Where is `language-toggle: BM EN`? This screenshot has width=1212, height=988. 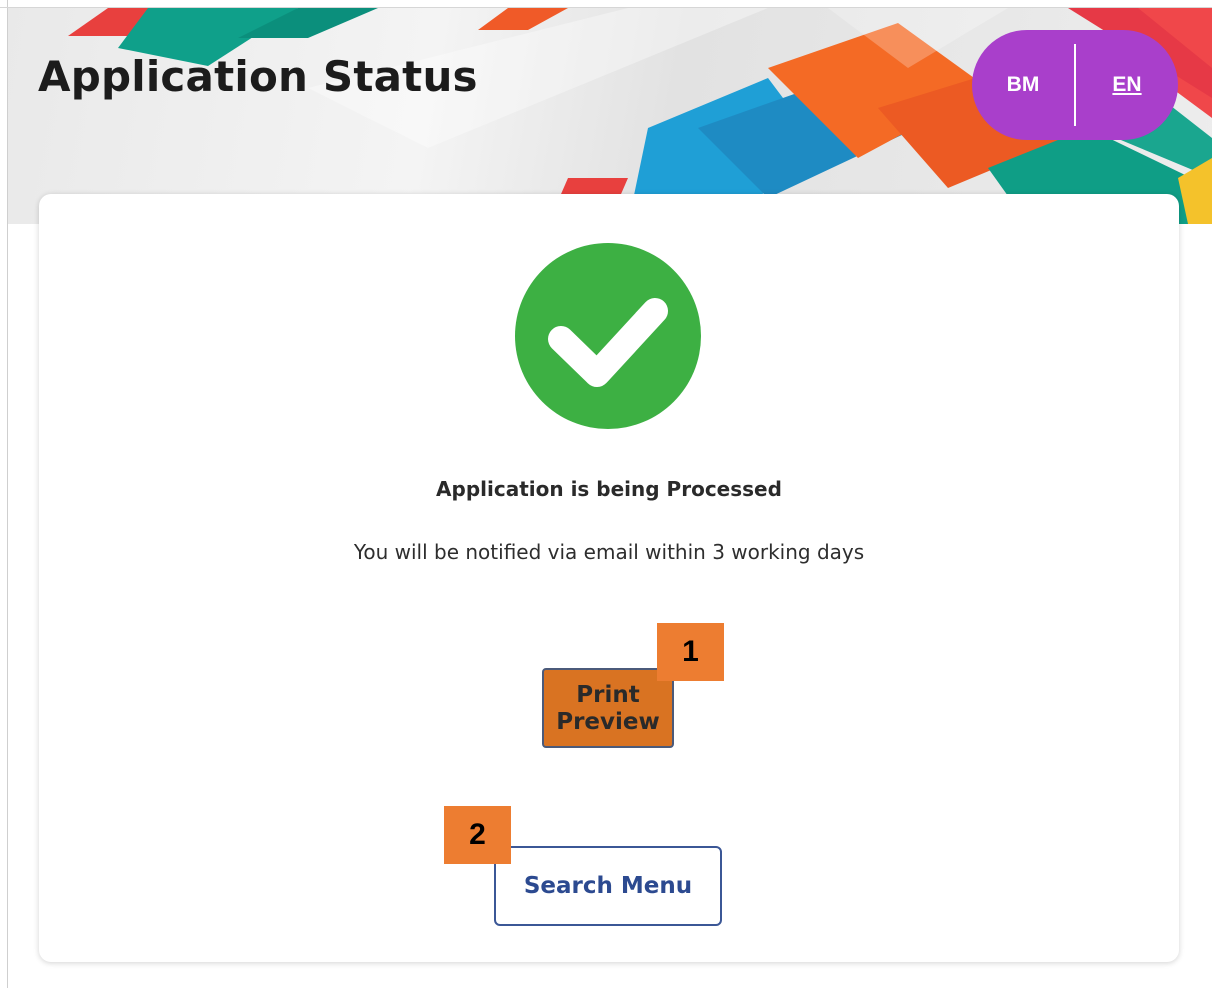
language-toggle: BM EN is located at coordinates (1075, 85).